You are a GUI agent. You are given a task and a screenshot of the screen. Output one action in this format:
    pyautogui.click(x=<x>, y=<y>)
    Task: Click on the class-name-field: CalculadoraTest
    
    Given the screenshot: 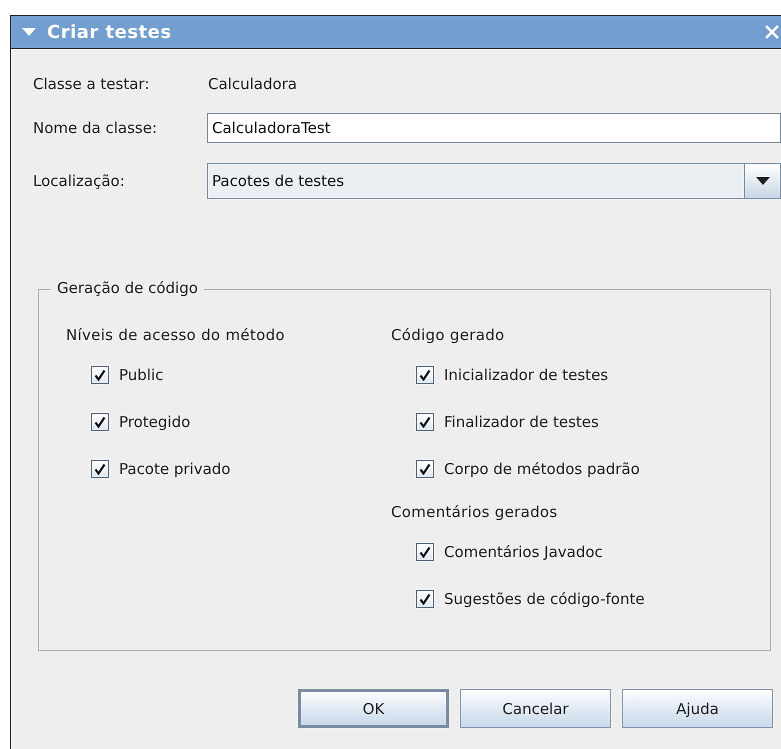 What is the action you would take?
    pyautogui.click(x=494, y=128)
    